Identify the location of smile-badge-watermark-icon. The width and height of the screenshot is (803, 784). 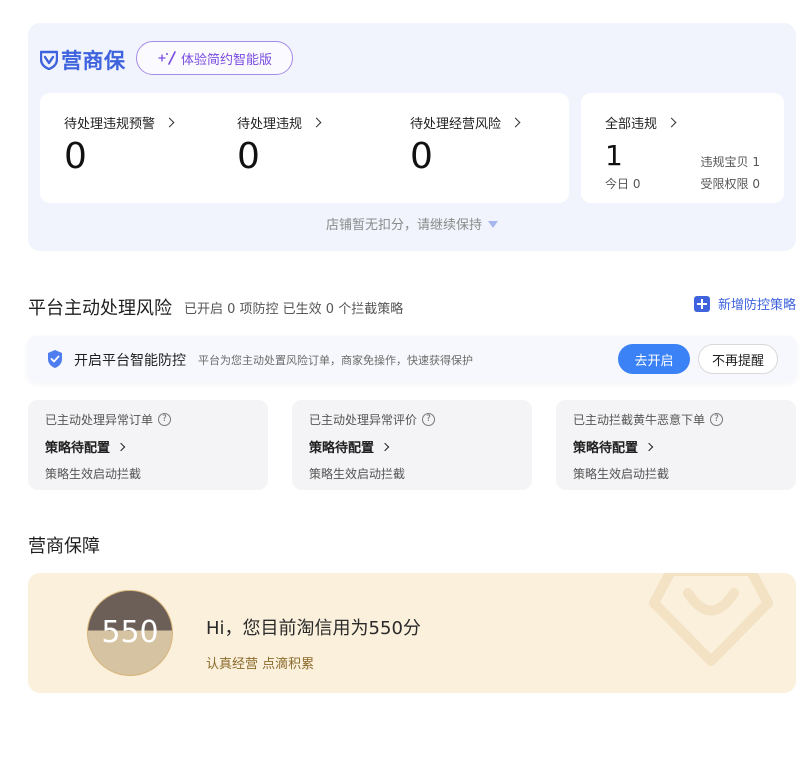
(711, 619).